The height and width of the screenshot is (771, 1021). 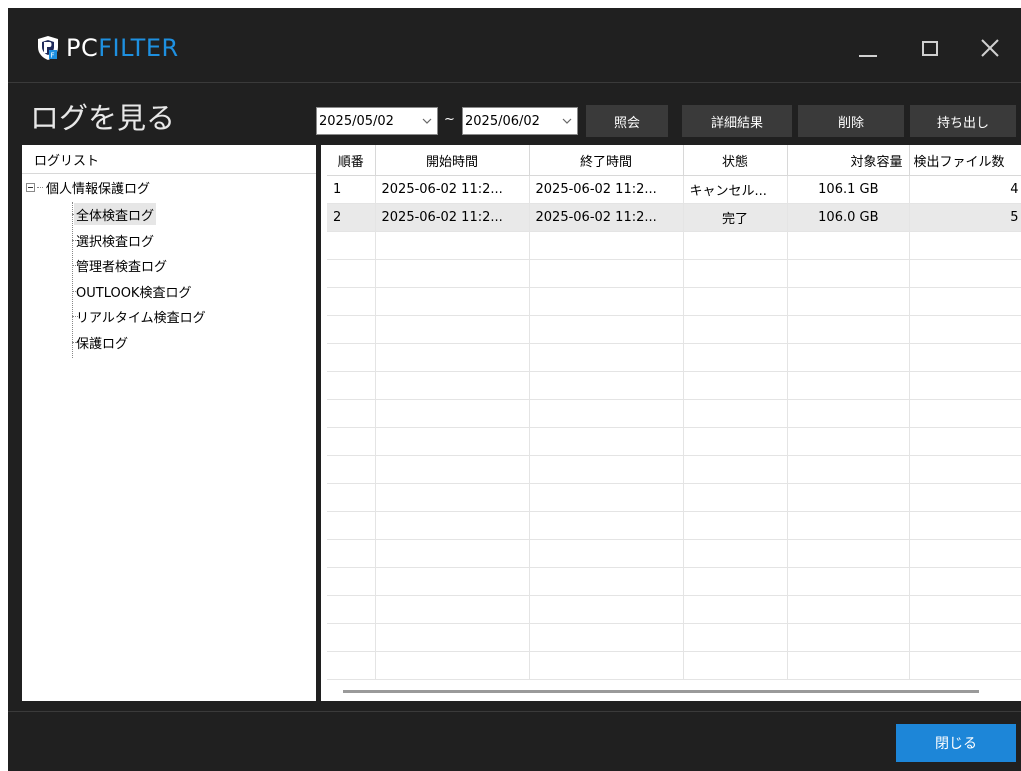 What do you see at coordinates (141, 316) in the screenshot?
I see `tree-item-realtime-scan-log: リアルタイム検査ログ` at bounding box center [141, 316].